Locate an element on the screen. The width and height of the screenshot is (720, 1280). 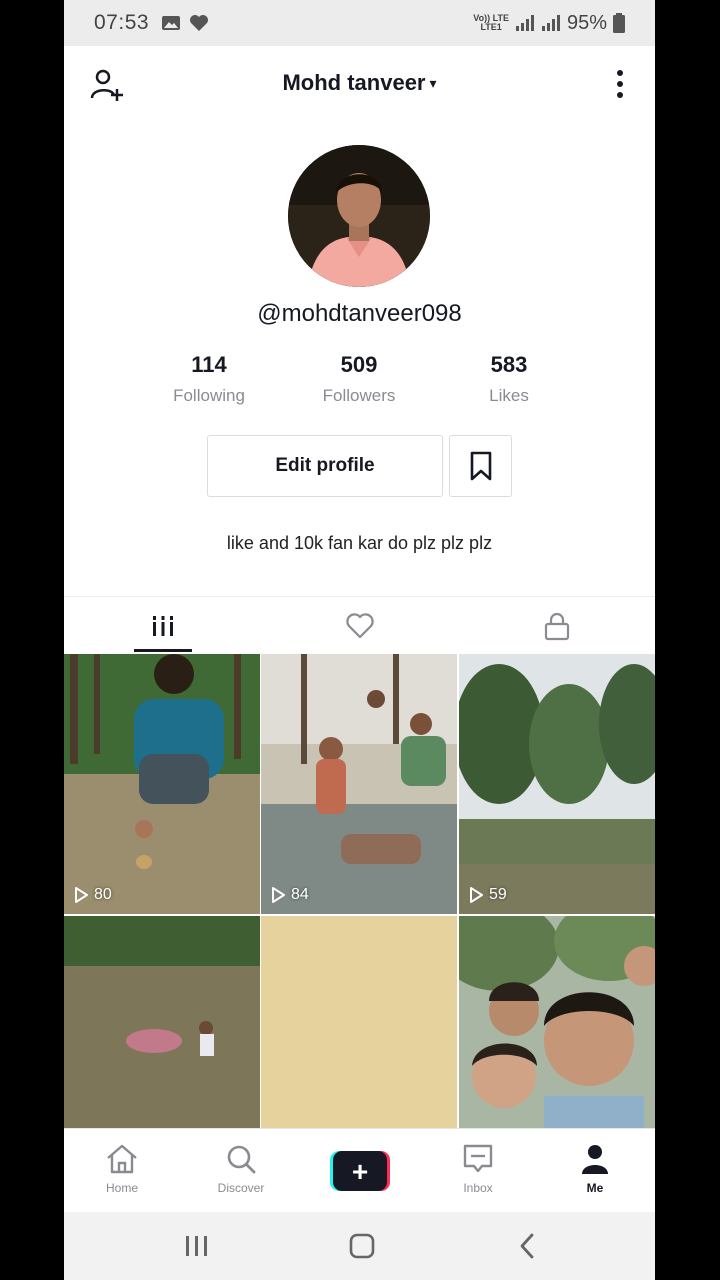
status-time: 07:53 is located at coordinates (122, 22).